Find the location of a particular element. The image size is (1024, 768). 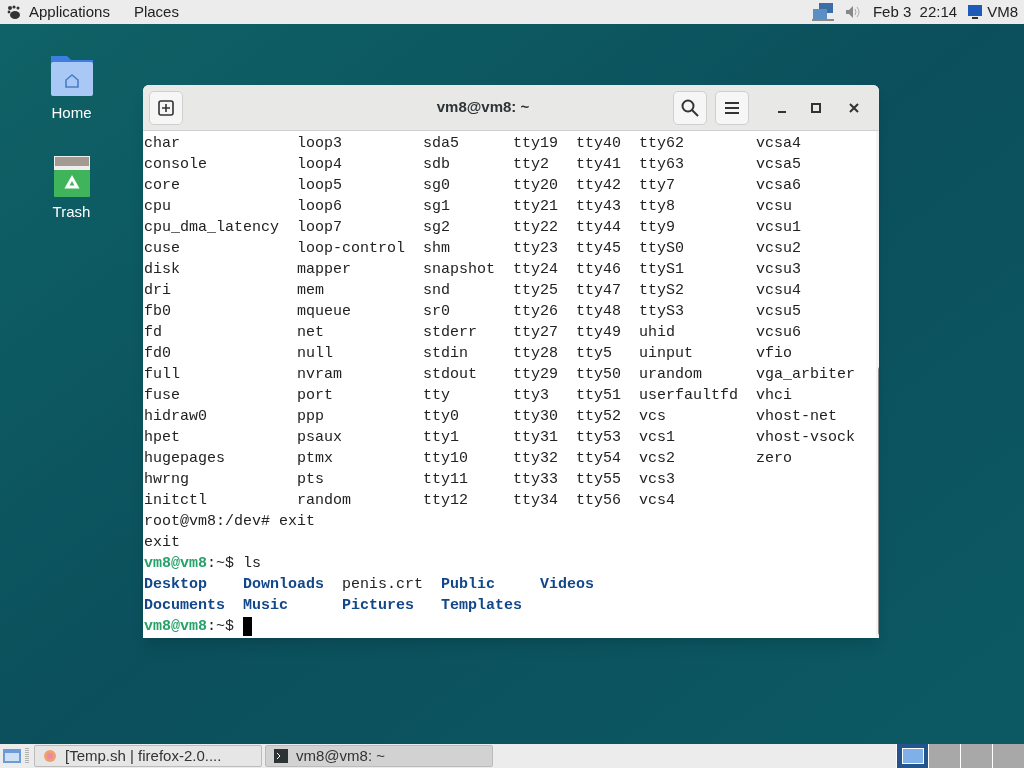

file-name: tty19 is located at coordinates (536, 144).